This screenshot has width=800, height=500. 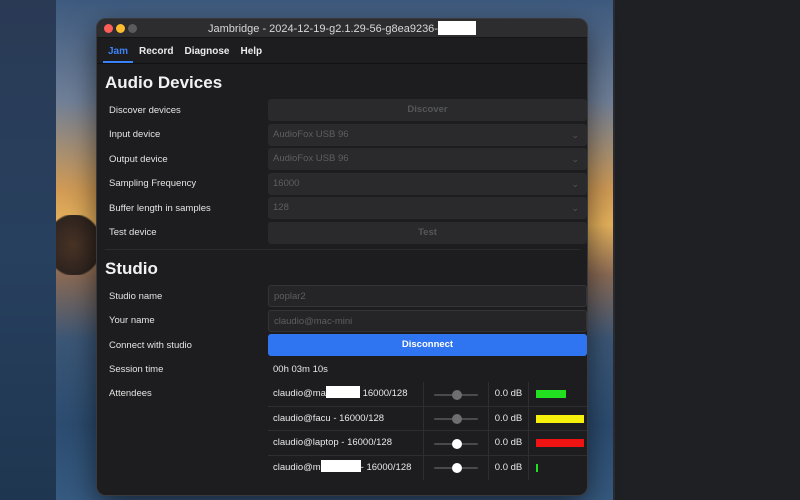 What do you see at coordinates (130, 393) in the screenshot?
I see `attendees-label: Attendees` at bounding box center [130, 393].